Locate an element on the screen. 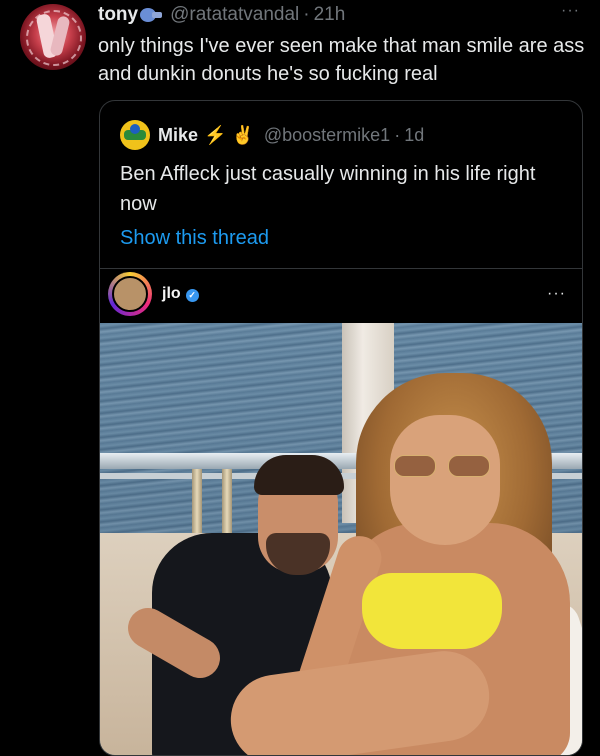  verified-check-icon: ✓ is located at coordinates (192, 295).